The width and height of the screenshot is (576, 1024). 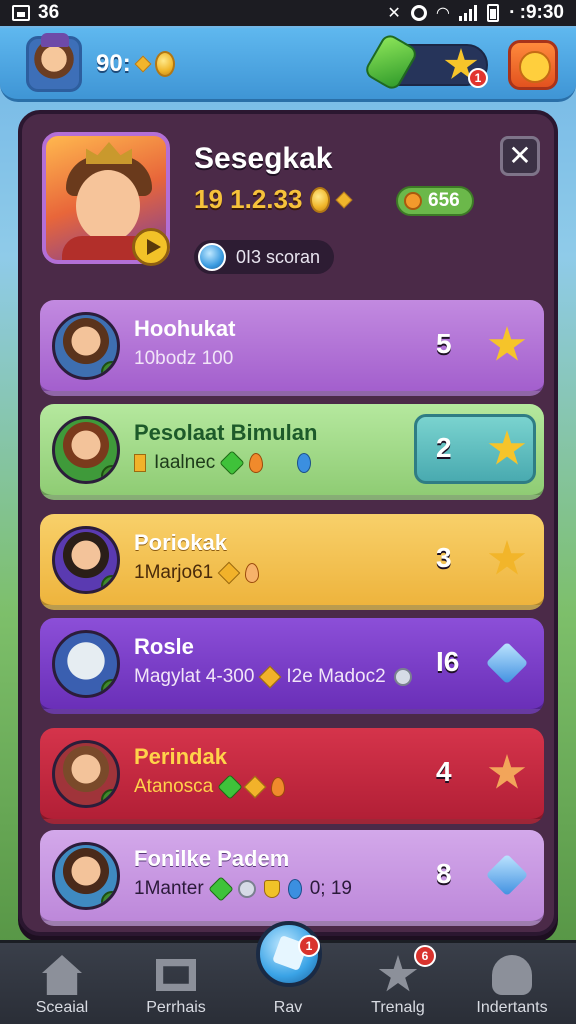 I want to click on row-name: Hoohukat, so click(x=185, y=328).